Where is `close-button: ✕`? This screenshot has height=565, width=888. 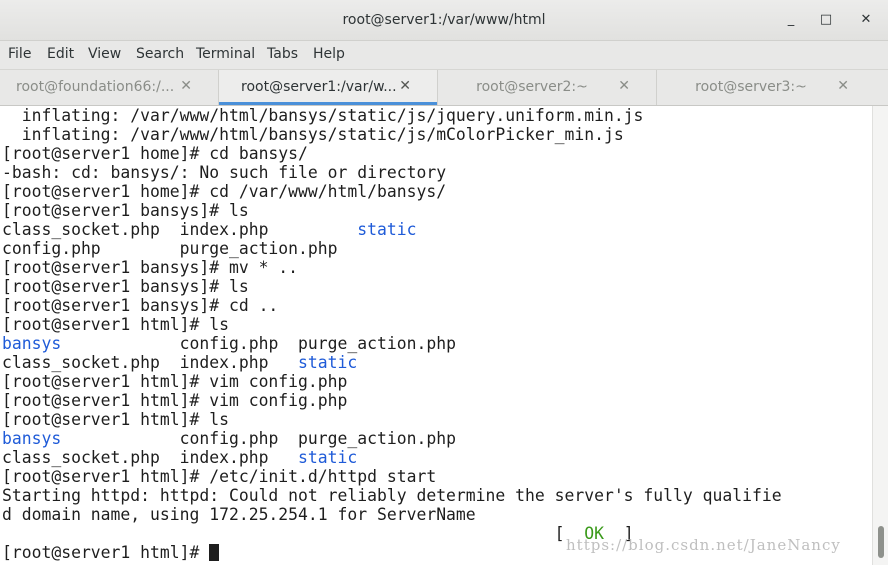
close-button: ✕ is located at coordinates (866, 20).